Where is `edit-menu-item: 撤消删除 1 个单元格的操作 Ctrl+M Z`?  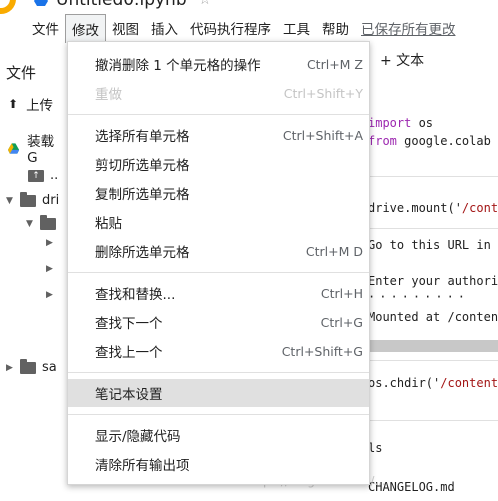
edit-menu-item: 撤消删除 1 个单元格的操作 Ctrl+M Z is located at coordinates (218, 64).